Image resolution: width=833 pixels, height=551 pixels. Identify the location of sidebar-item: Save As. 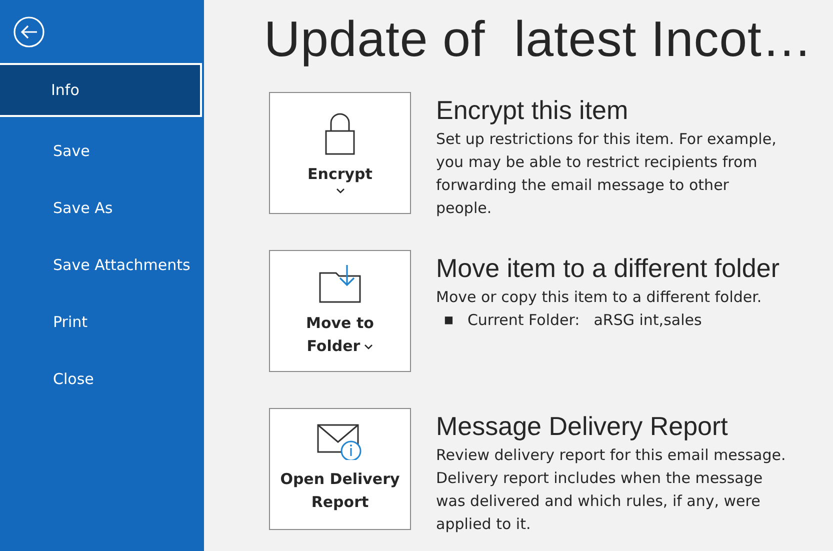
(102, 207).